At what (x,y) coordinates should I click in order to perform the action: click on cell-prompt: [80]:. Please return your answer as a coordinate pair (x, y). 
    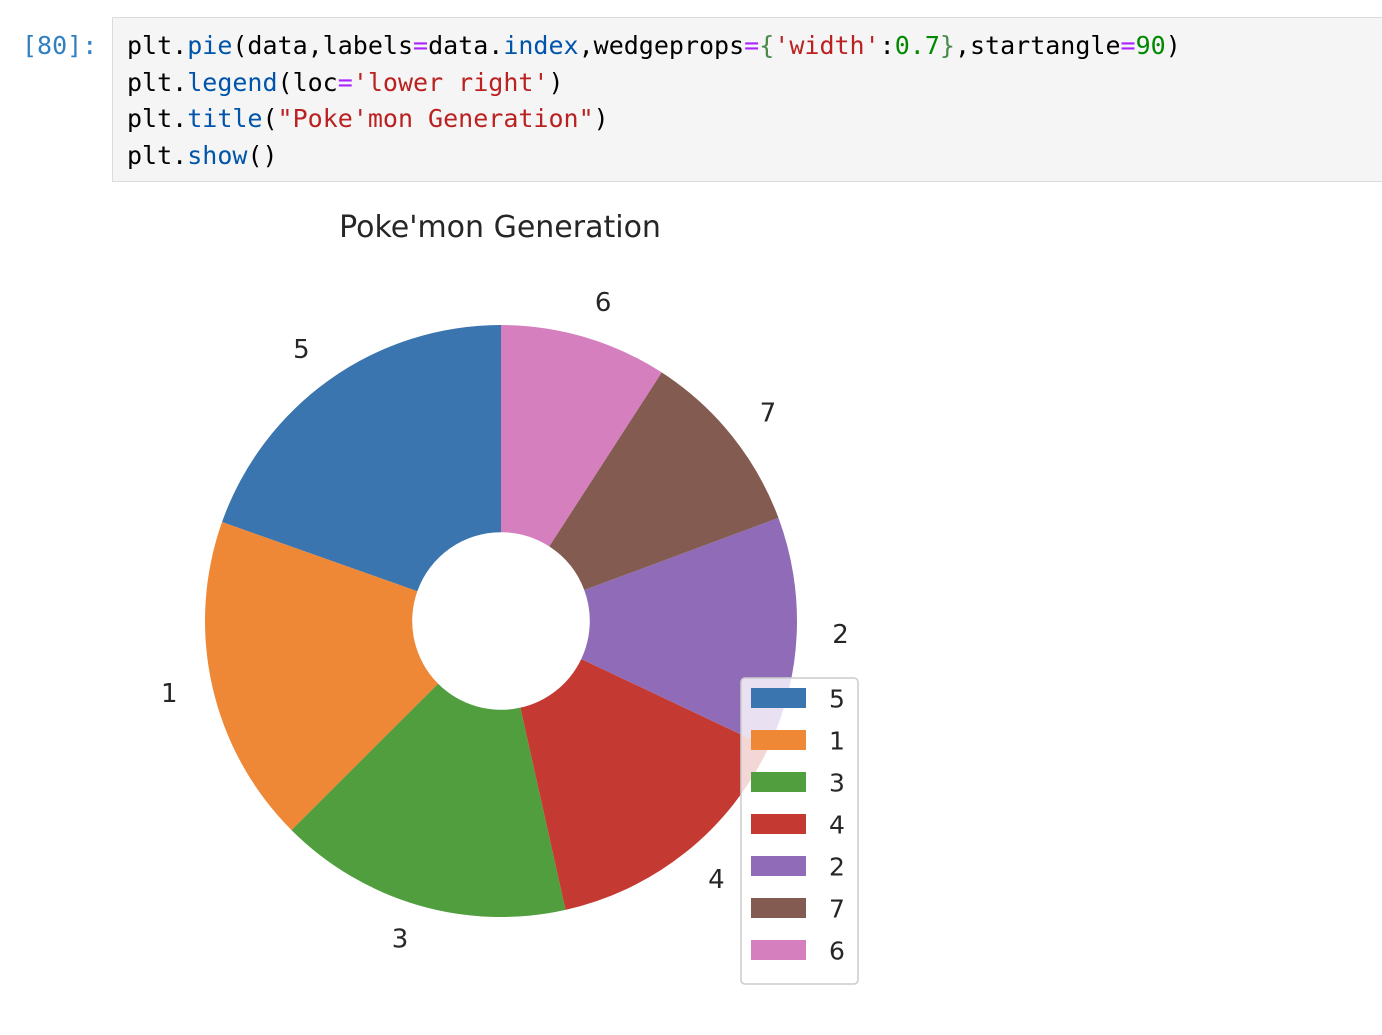
    Looking at the image, I should click on (60, 45).